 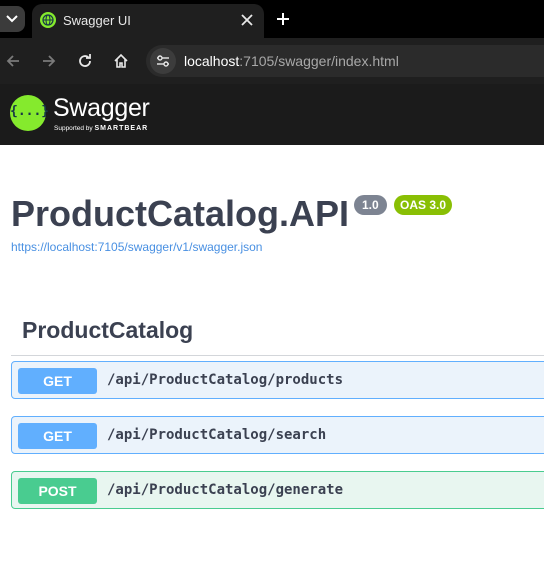 I want to click on back-arrow-icon, so click(x=13, y=61).